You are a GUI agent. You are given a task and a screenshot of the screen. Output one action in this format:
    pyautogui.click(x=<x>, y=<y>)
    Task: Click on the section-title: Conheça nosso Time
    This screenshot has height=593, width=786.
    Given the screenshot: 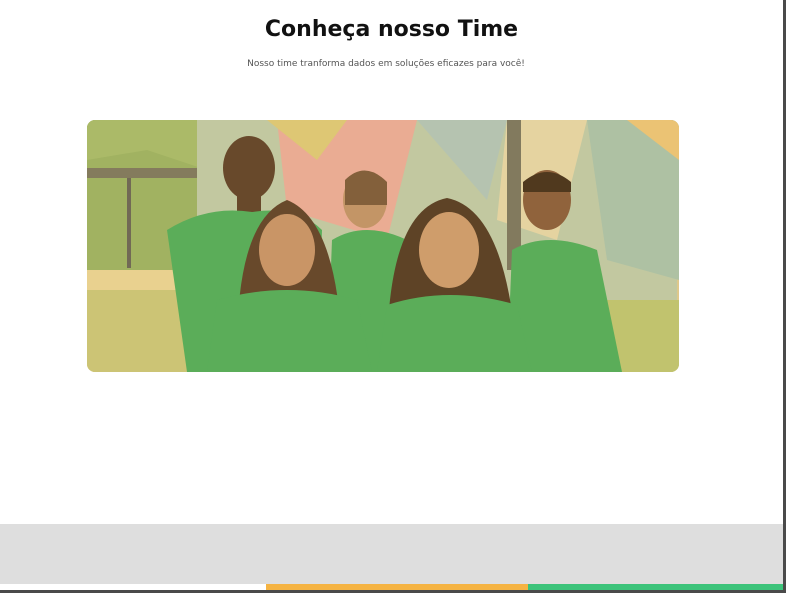 What is the action you would take?
    pyautogui.click(x=391, y=29)
    